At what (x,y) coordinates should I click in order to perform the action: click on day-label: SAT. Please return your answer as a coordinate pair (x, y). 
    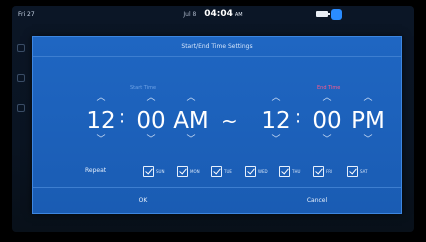
    Looking at the image, I should click on (364, 171).